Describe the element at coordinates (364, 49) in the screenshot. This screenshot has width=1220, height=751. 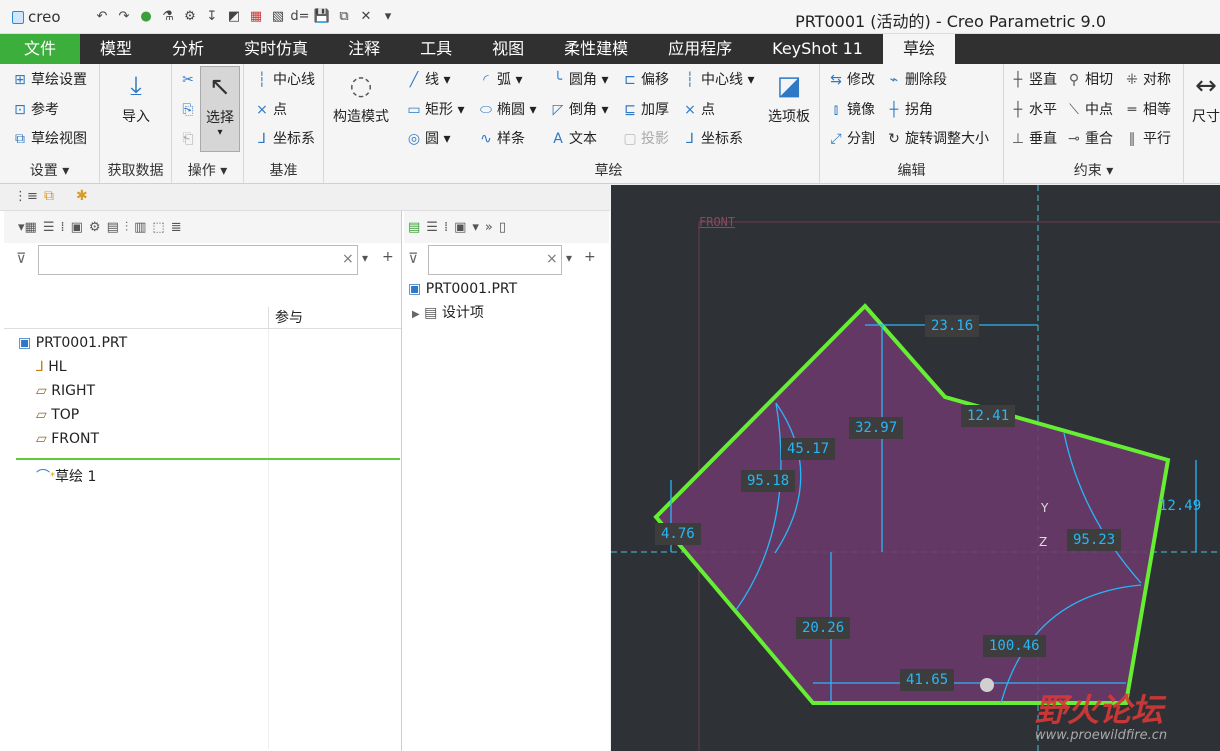
I see `tab-annotate: 注释` at that location.